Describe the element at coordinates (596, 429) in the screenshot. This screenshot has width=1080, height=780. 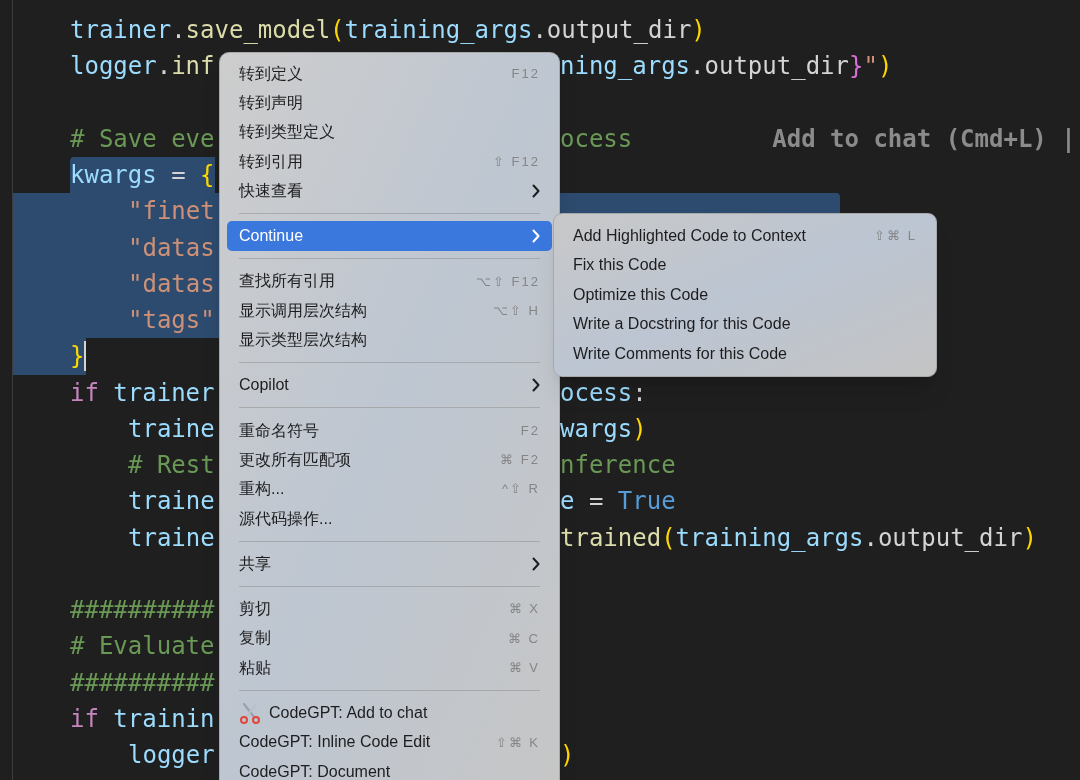
I see `code-token: wargs` at that location.